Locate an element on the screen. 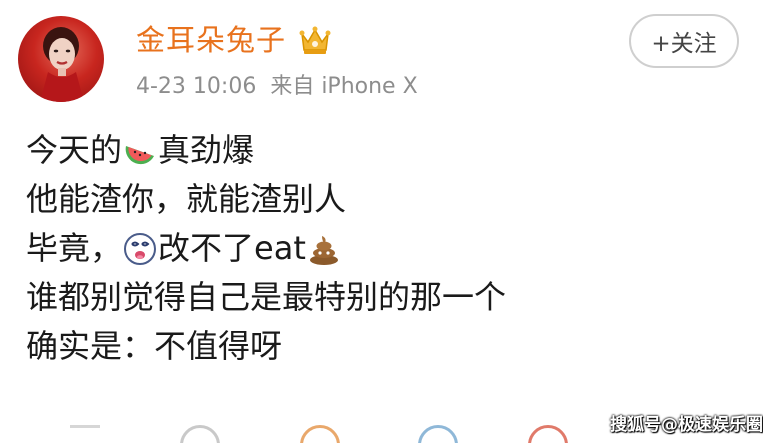 The width and height of the screenshot is (763, 443). post-line-1-start: 今天的 is located at coordinates (74, 150).